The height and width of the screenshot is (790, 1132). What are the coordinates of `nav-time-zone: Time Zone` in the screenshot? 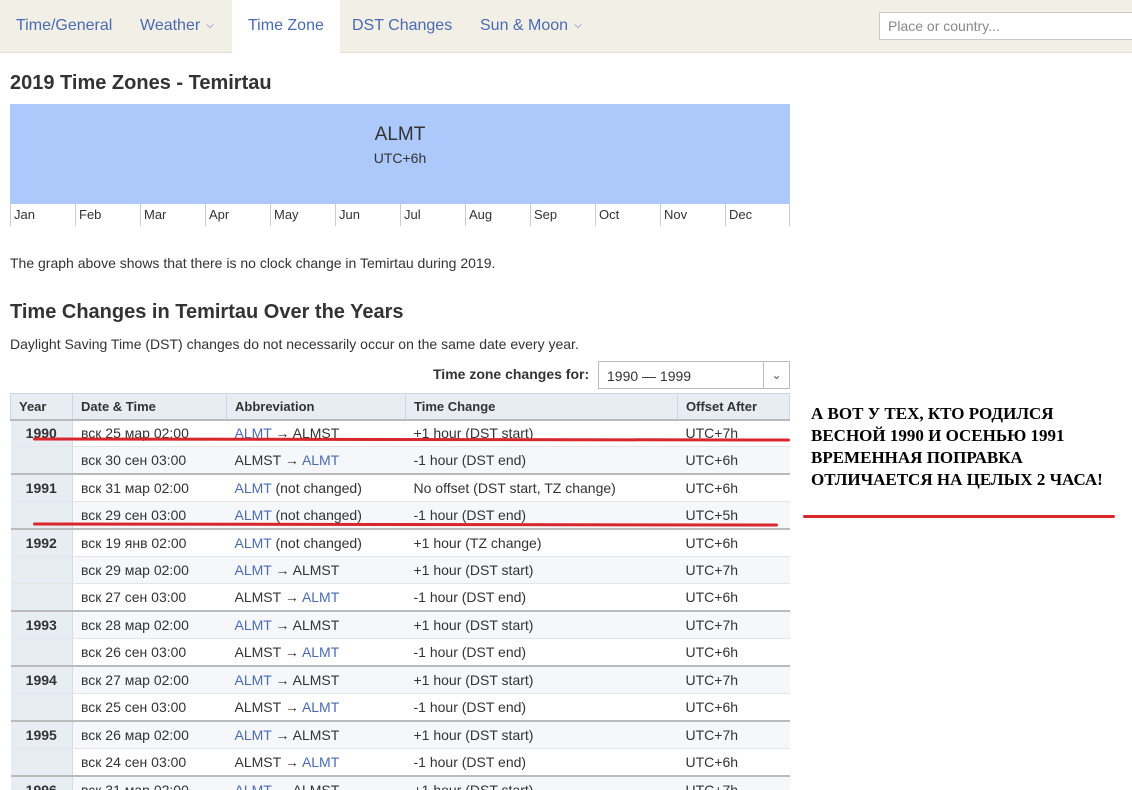 It's located at (286, 27).